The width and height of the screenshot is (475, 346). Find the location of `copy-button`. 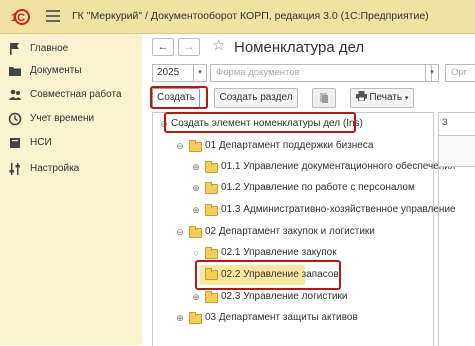

copy-button is located at coordinates (324, 98).